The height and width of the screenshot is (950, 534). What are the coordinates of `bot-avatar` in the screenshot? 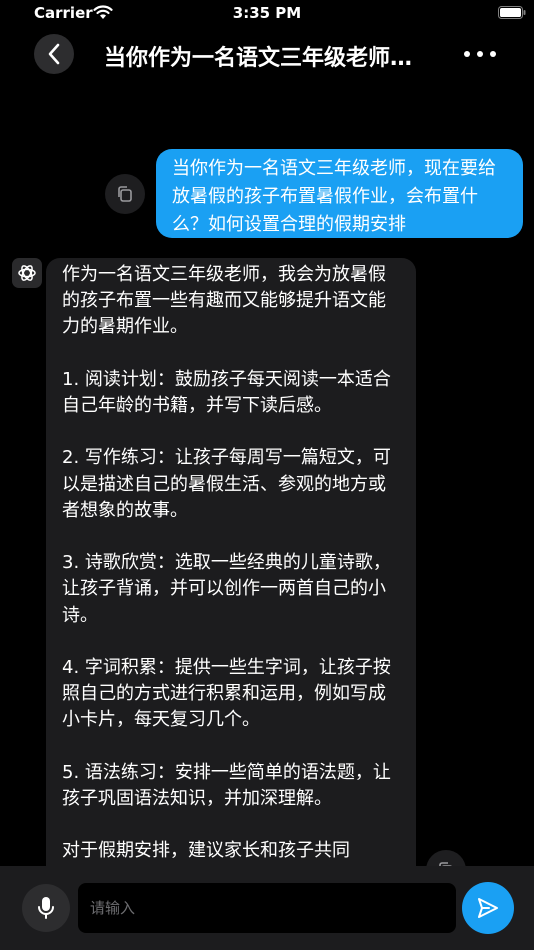 It's located at (27, 273).